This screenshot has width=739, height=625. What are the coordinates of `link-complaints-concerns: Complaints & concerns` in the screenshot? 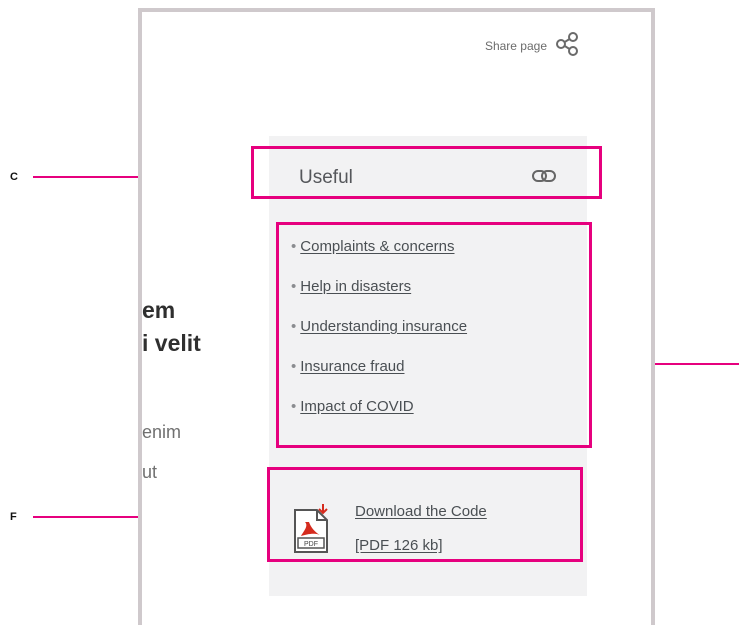 It's located at (377, 246).